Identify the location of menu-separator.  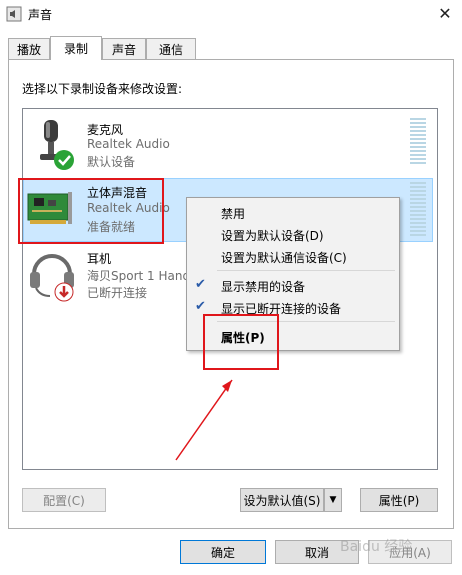
(306, 270).